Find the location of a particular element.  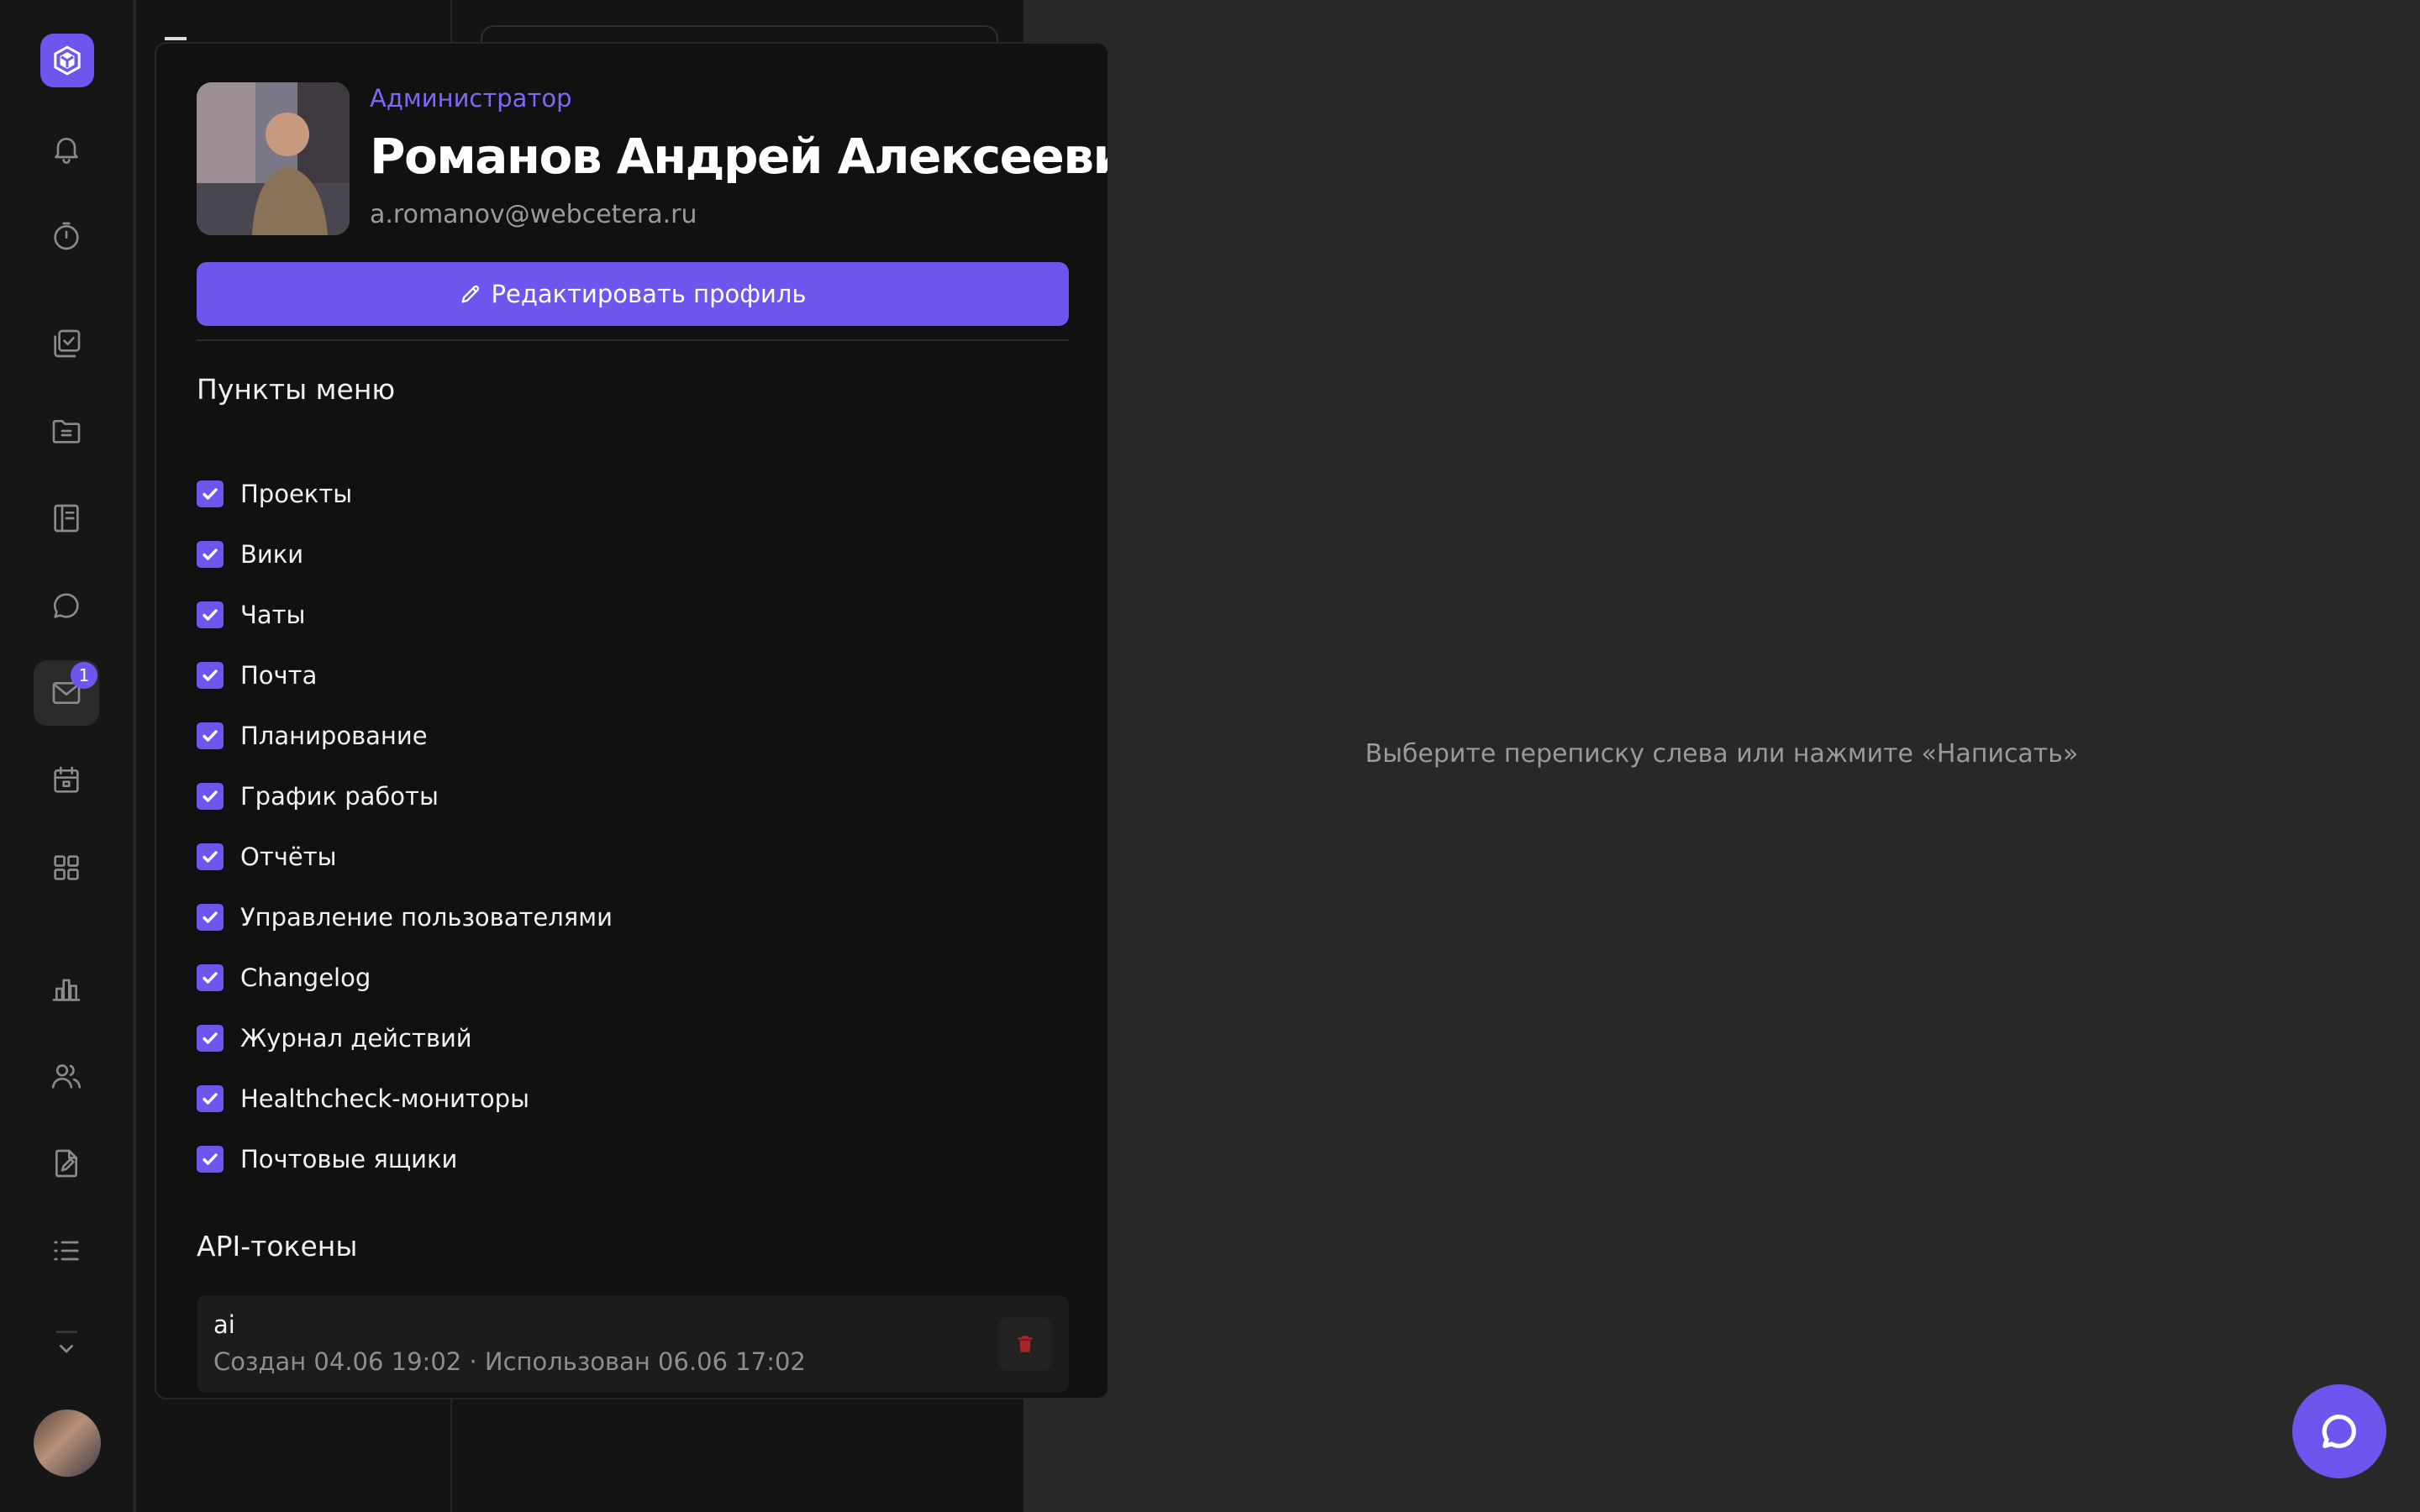

menu-item: Changelog is located at coordinates (575, 978).